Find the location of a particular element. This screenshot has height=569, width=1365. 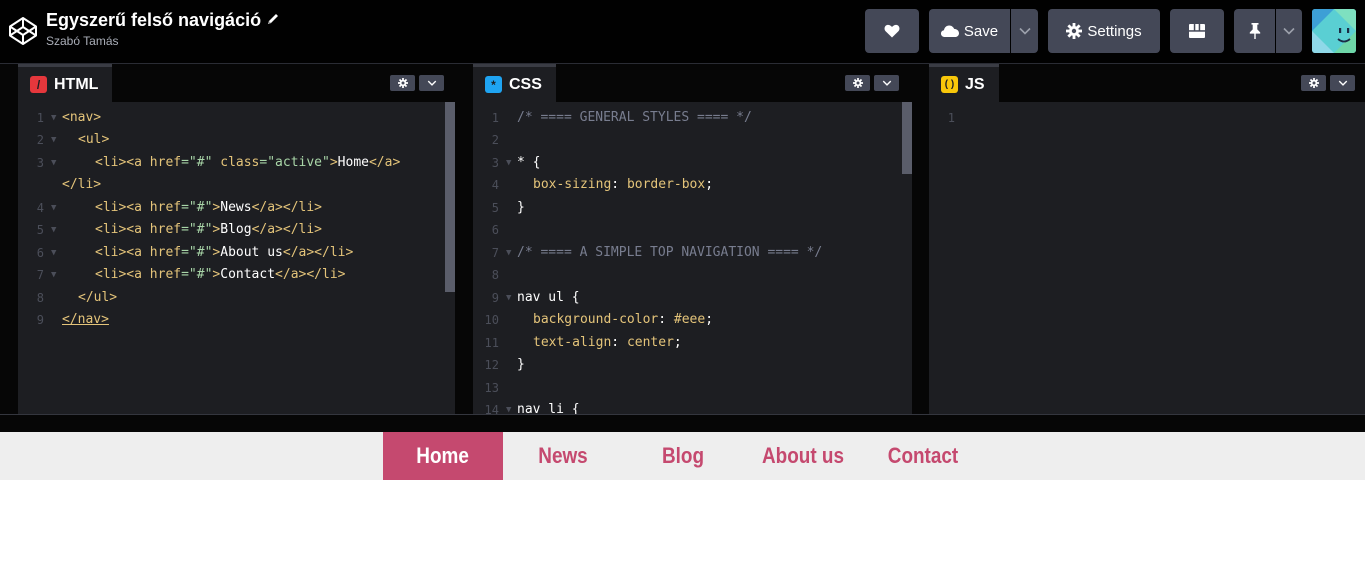

settings-button: Settings is located at coordinates (1104, 31).